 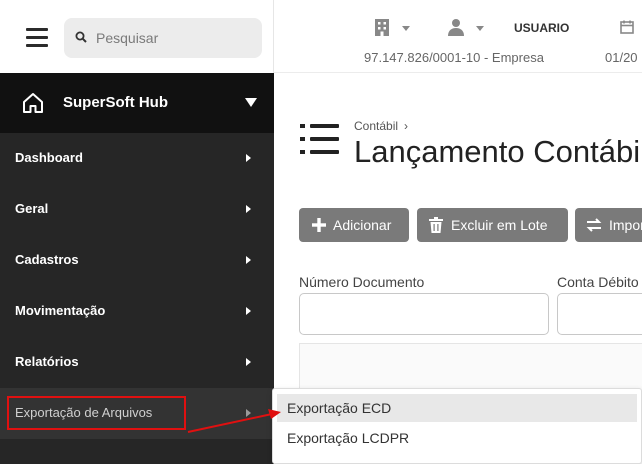 What do you see at coordinates (81, 37) in the screenshot?
I see `search-icon` at bounding box center [81, 37].